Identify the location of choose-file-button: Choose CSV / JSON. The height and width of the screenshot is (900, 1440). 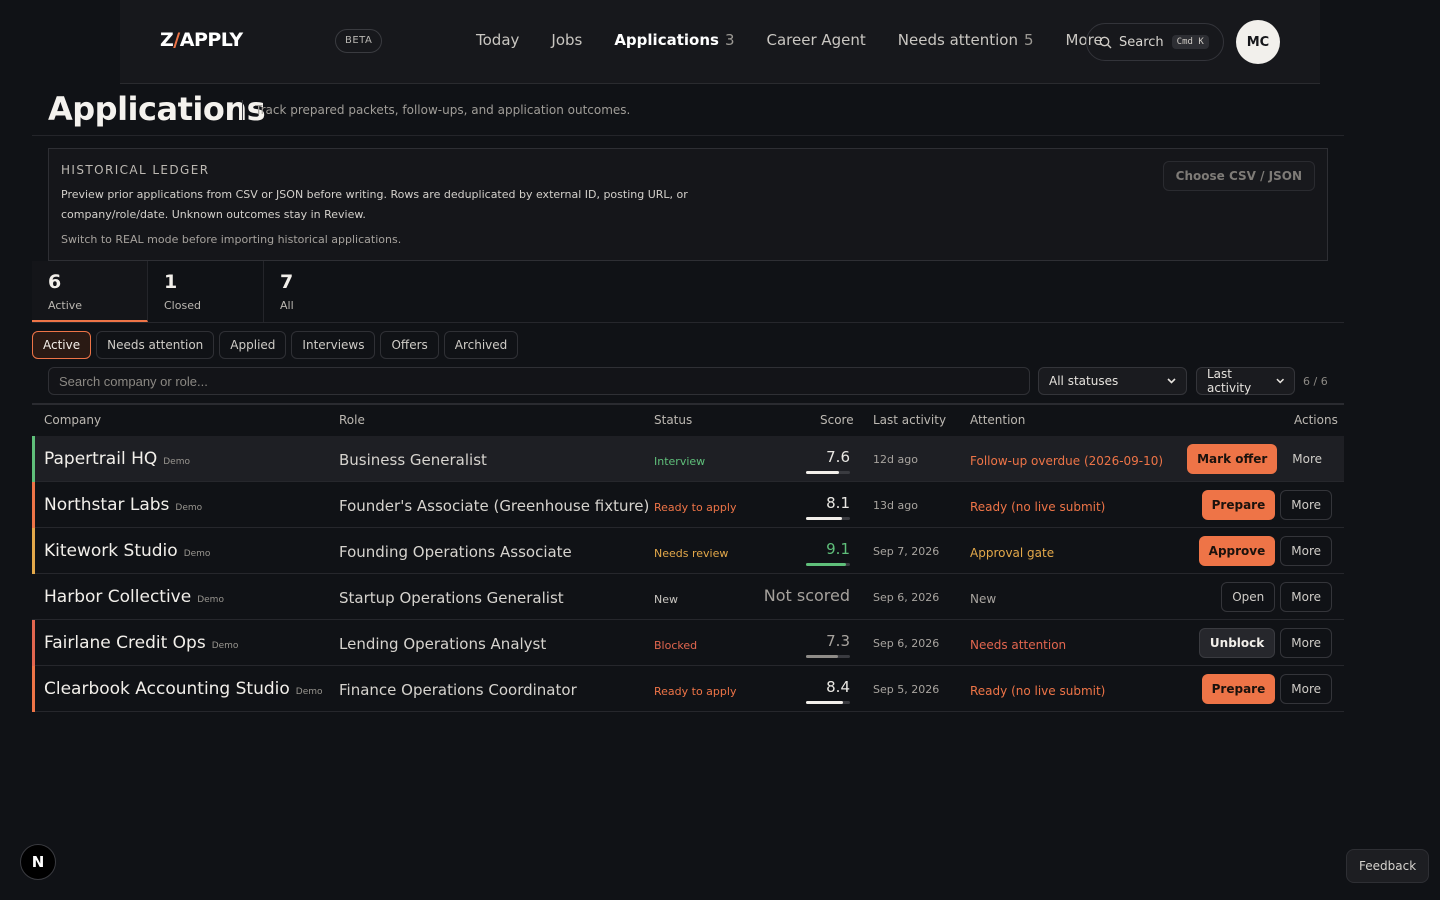
(1238, 176).